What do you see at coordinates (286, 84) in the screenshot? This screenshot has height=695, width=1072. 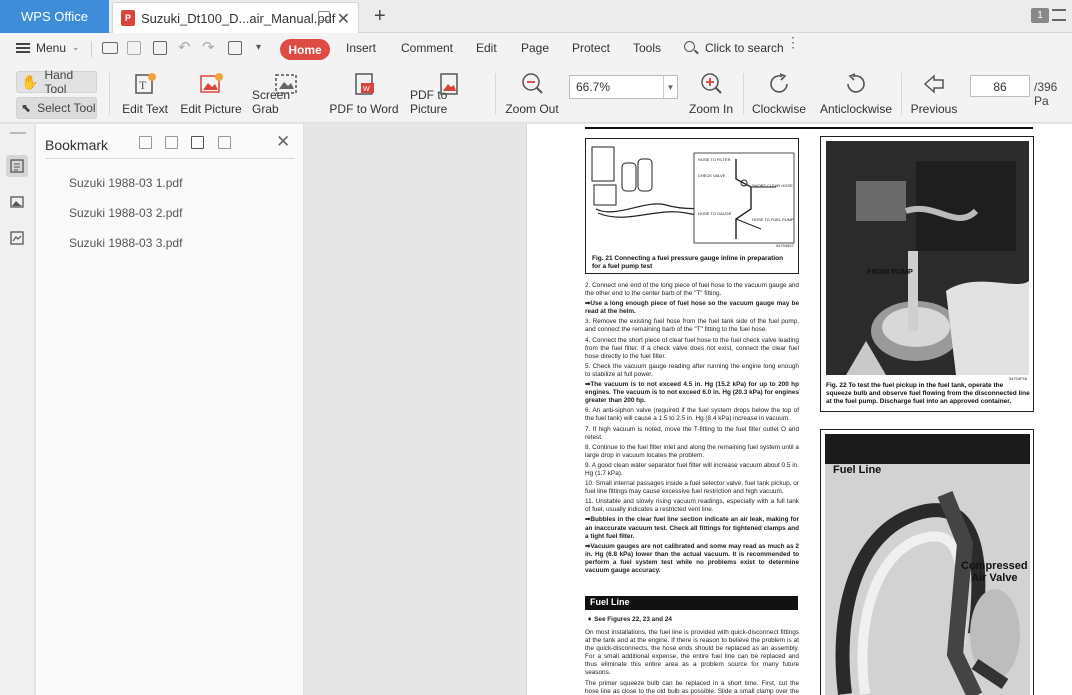 I see `screen-grab-icon` at bounding box center [286, 84].